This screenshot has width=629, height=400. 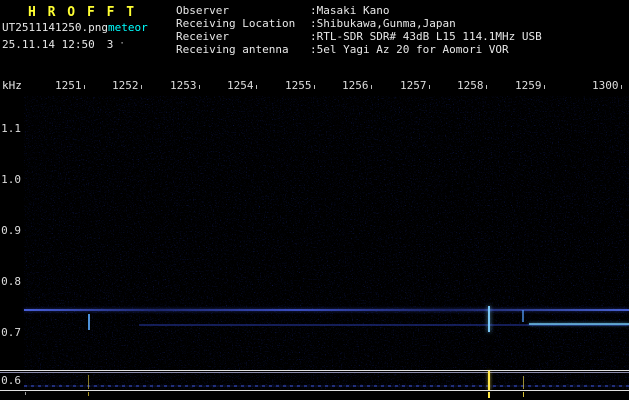 What do you see at coordinates (82, 12) in the screenshot?
I see `app-title: H R O F F T` at bounding box center [82, 12].